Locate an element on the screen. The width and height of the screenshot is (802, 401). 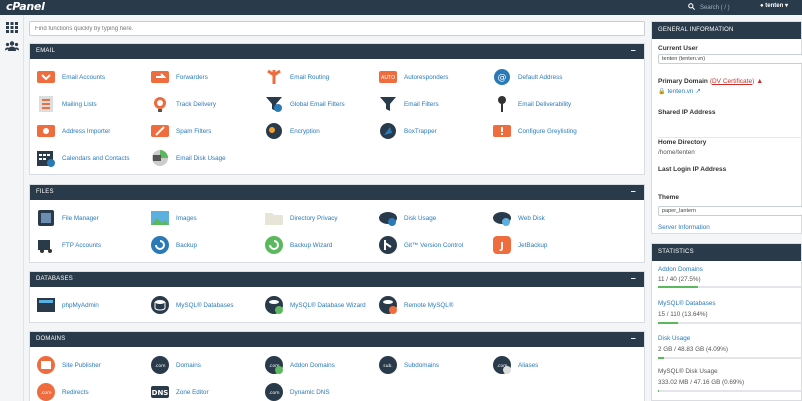
calendar-icon is located at coordinates (46, 159).